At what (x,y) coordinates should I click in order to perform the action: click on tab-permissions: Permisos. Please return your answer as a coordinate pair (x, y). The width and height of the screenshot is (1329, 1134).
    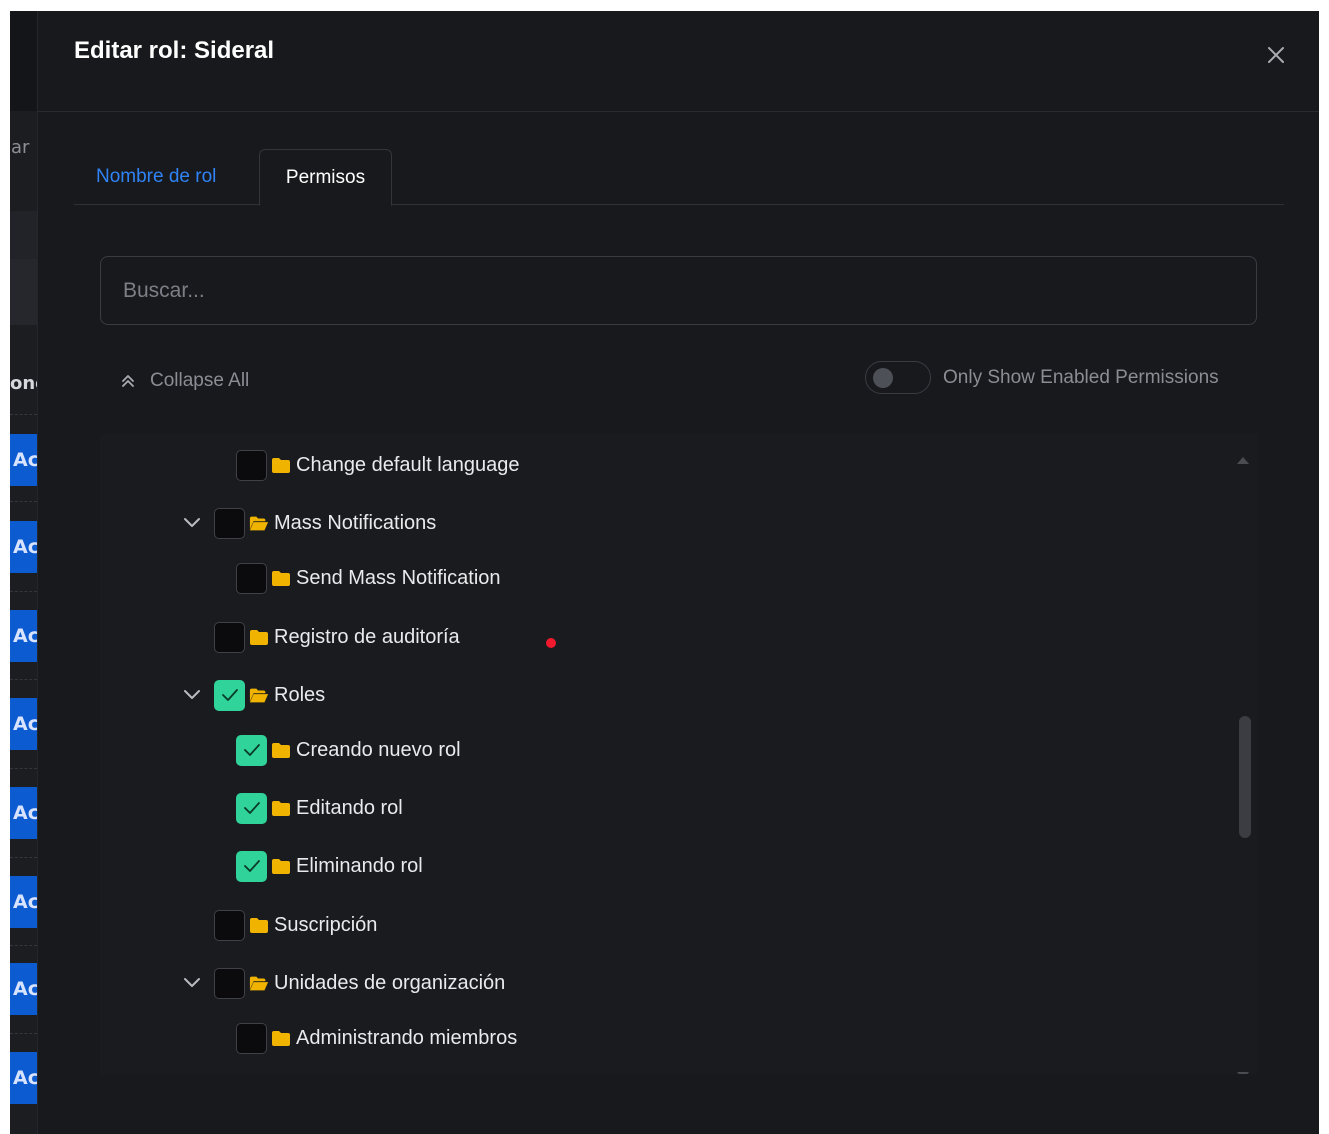
    Looking at the image, I should click on (325, 177).